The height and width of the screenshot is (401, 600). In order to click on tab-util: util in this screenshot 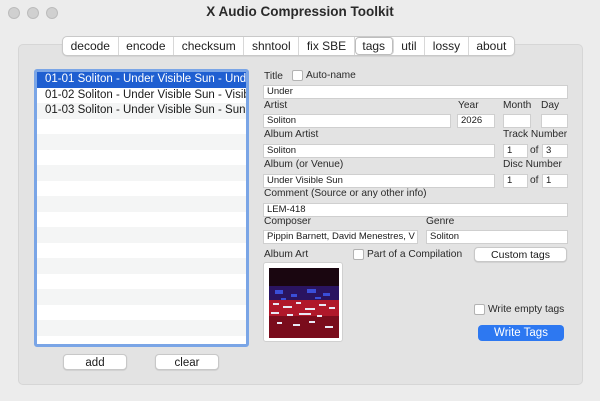, I will do `click(410, 46)`.